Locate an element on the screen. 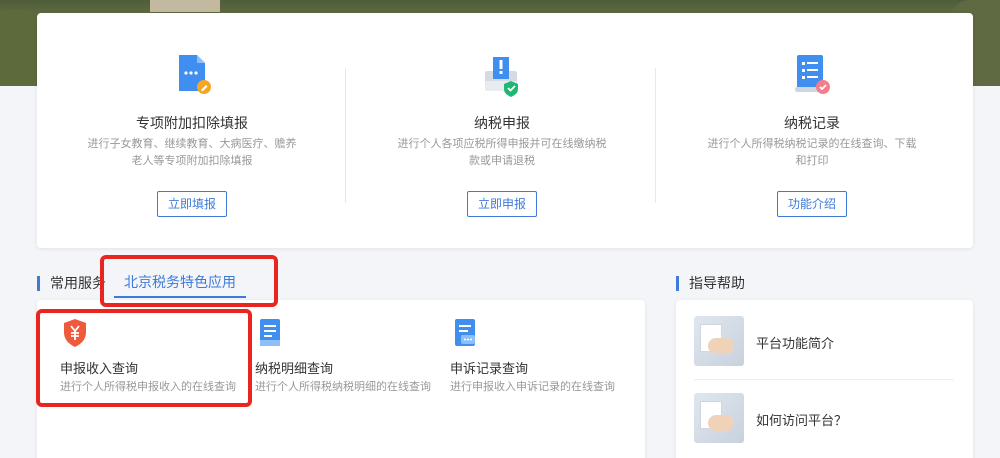 Image resolution: width=1000 pixels, height=458 pixels. declare-now-button: 立即申报 is located at coordinates (502, 204).